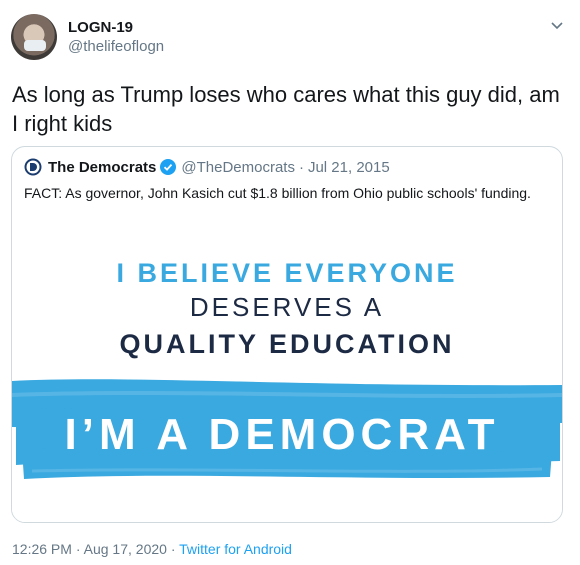 The image size is (580, 565). What do you see at coordinates (349, 167) in the screenshot?
I see `quoted-date: Jul 21, 2015` at bounding box center [349, 167].